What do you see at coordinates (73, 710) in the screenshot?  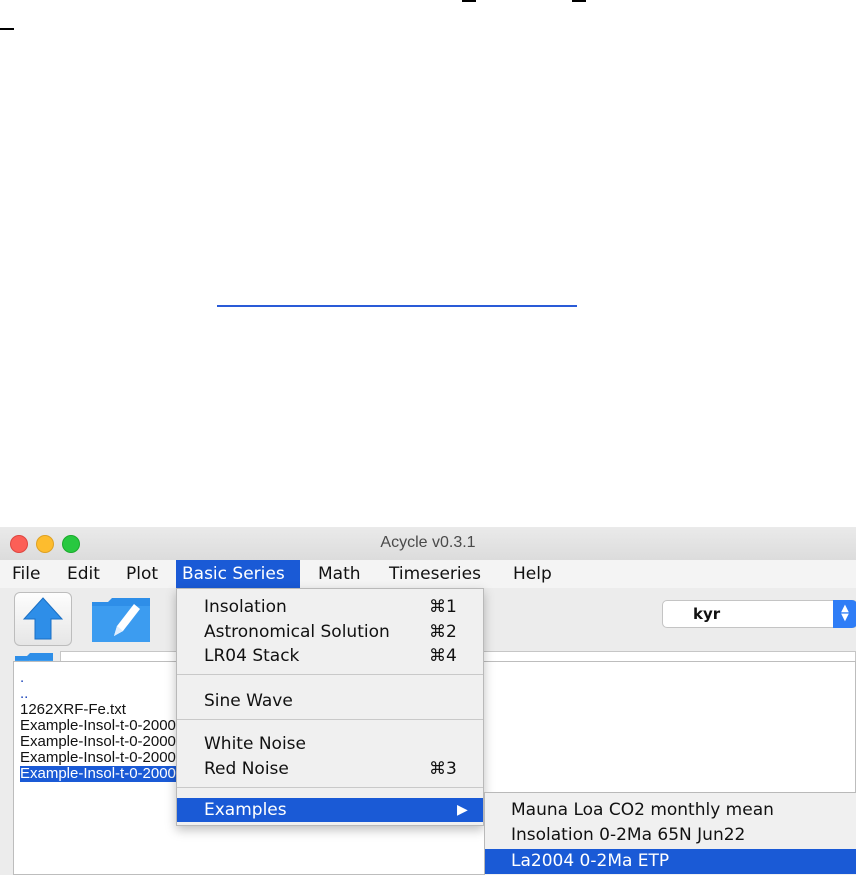 I see `file-list-item: 1262XRF-Fe.txt` at bounding box center [73, 710].